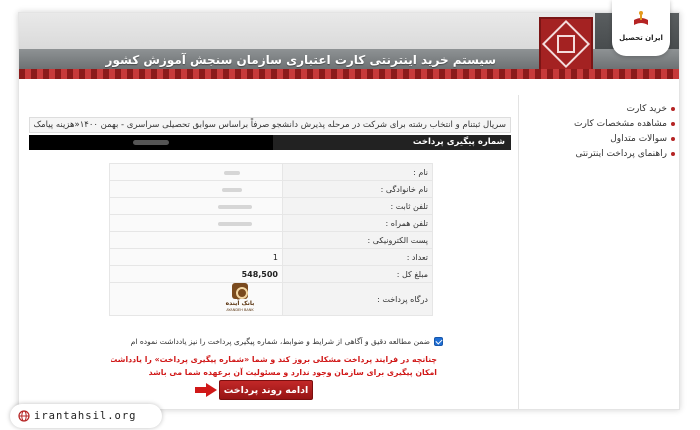 This screenshot has height=430, width=700. Describe the element at coordinates (518, 252) in the screenshot. I see `sidebar-divider` at that location.